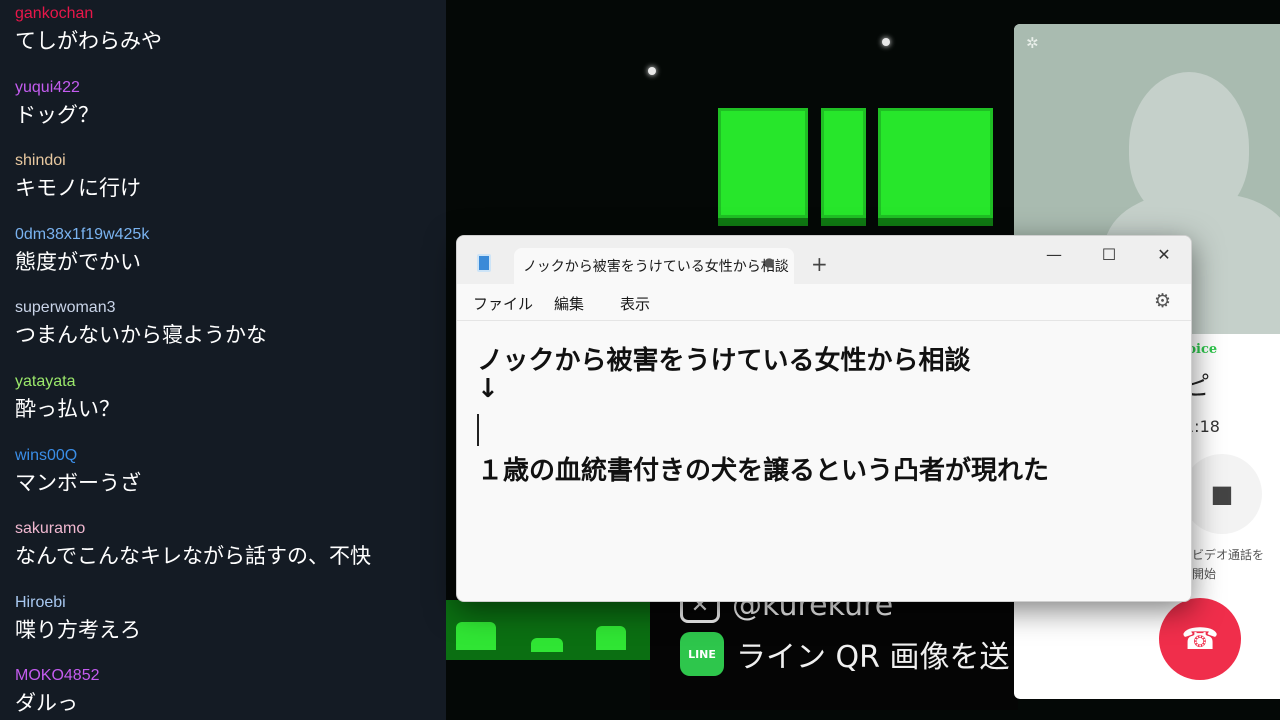 The image size is (1280, 720). What do you see at coordinates (67, 409) in the screenshot?
I see `chat-text: 酔っ払い？` at bounding box center [67, 409].